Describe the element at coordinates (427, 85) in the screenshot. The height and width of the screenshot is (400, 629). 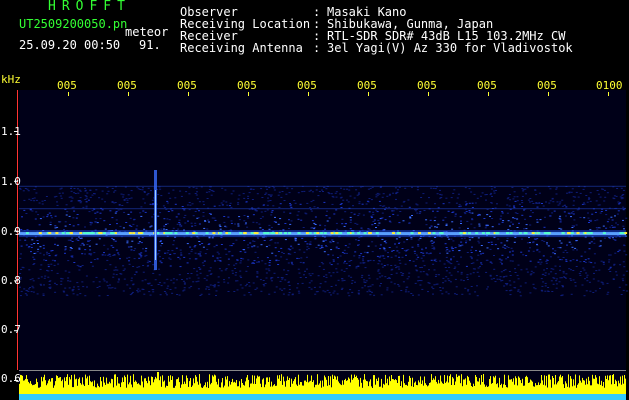
I see `x-tick-label: 005` at that location.